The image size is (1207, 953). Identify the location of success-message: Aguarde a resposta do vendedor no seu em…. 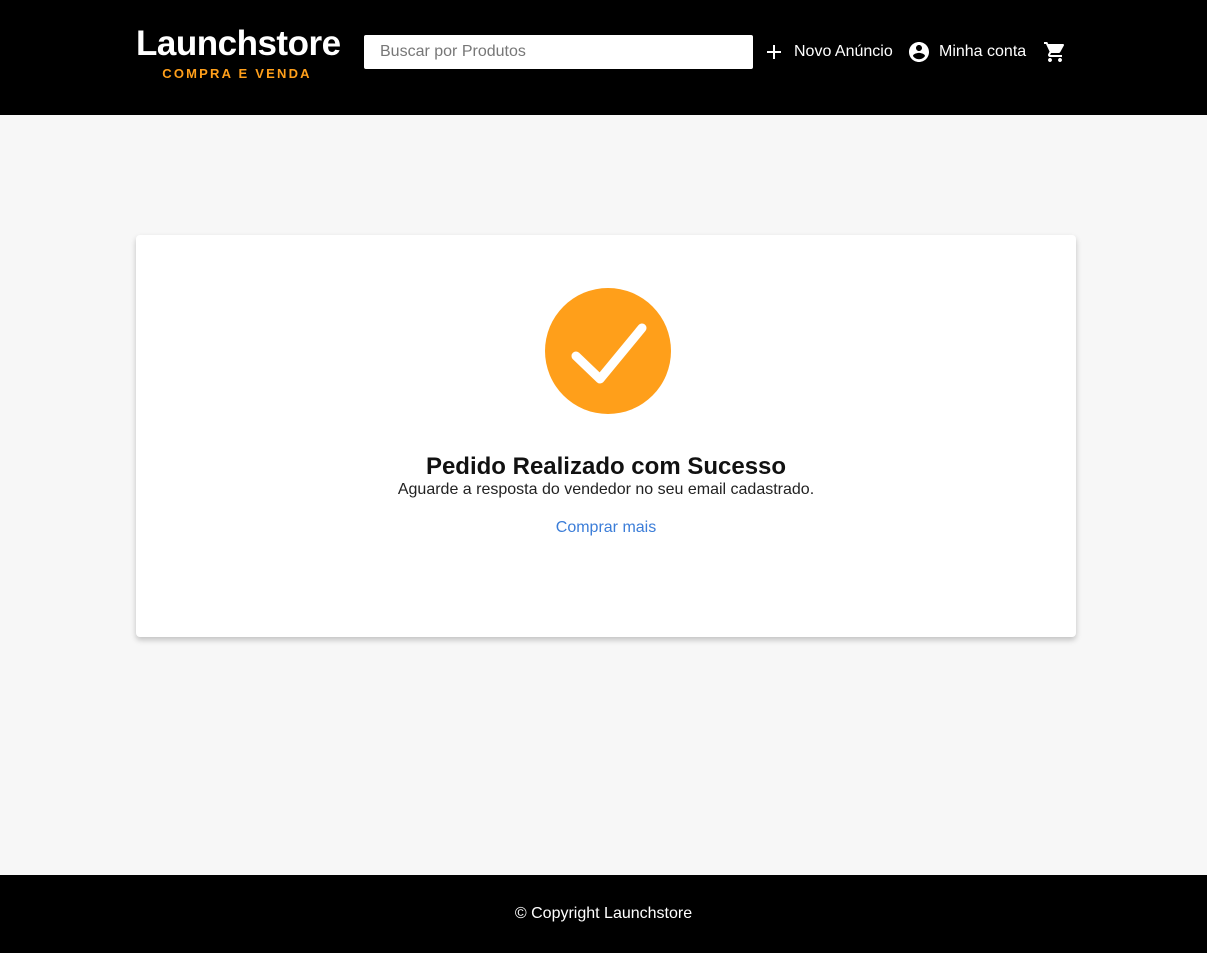
(606, 489).